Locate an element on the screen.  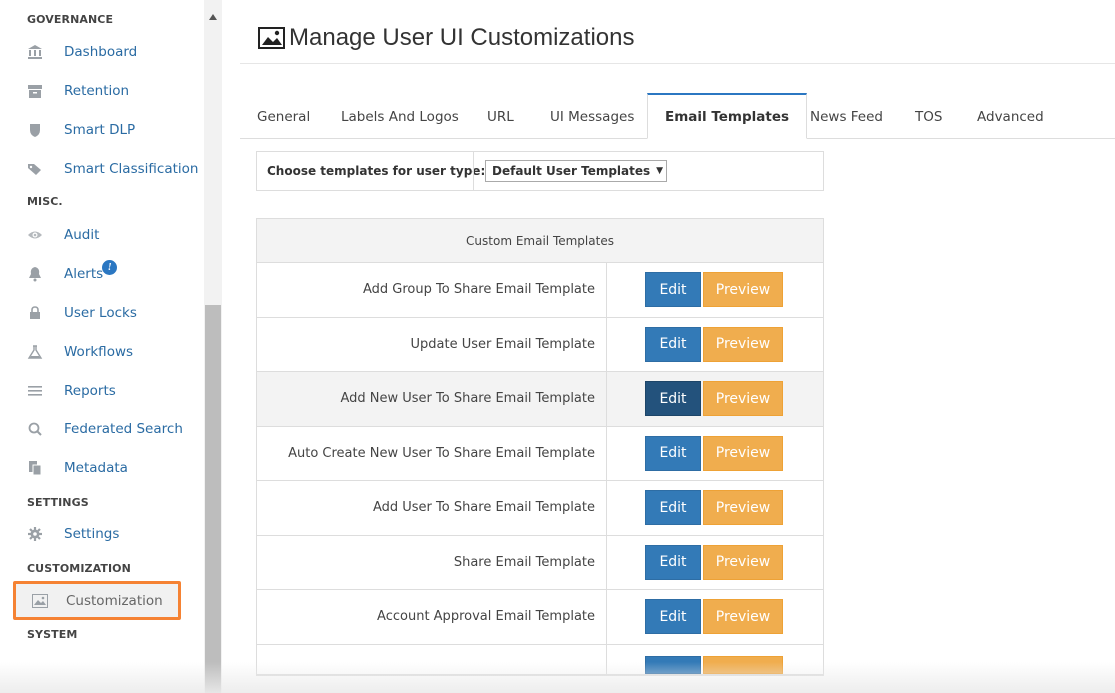
sidebar-item-label: Customization is located at coordinates (114, 600).